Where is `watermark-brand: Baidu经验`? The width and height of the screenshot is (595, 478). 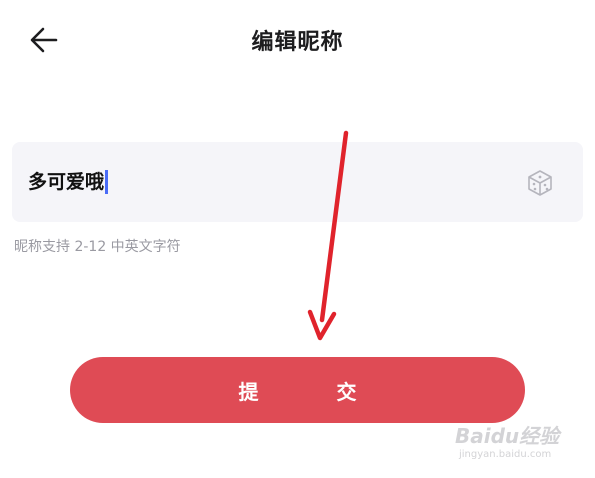 watermark-brand: Baidu经验 is located at coordinates (507, 436).